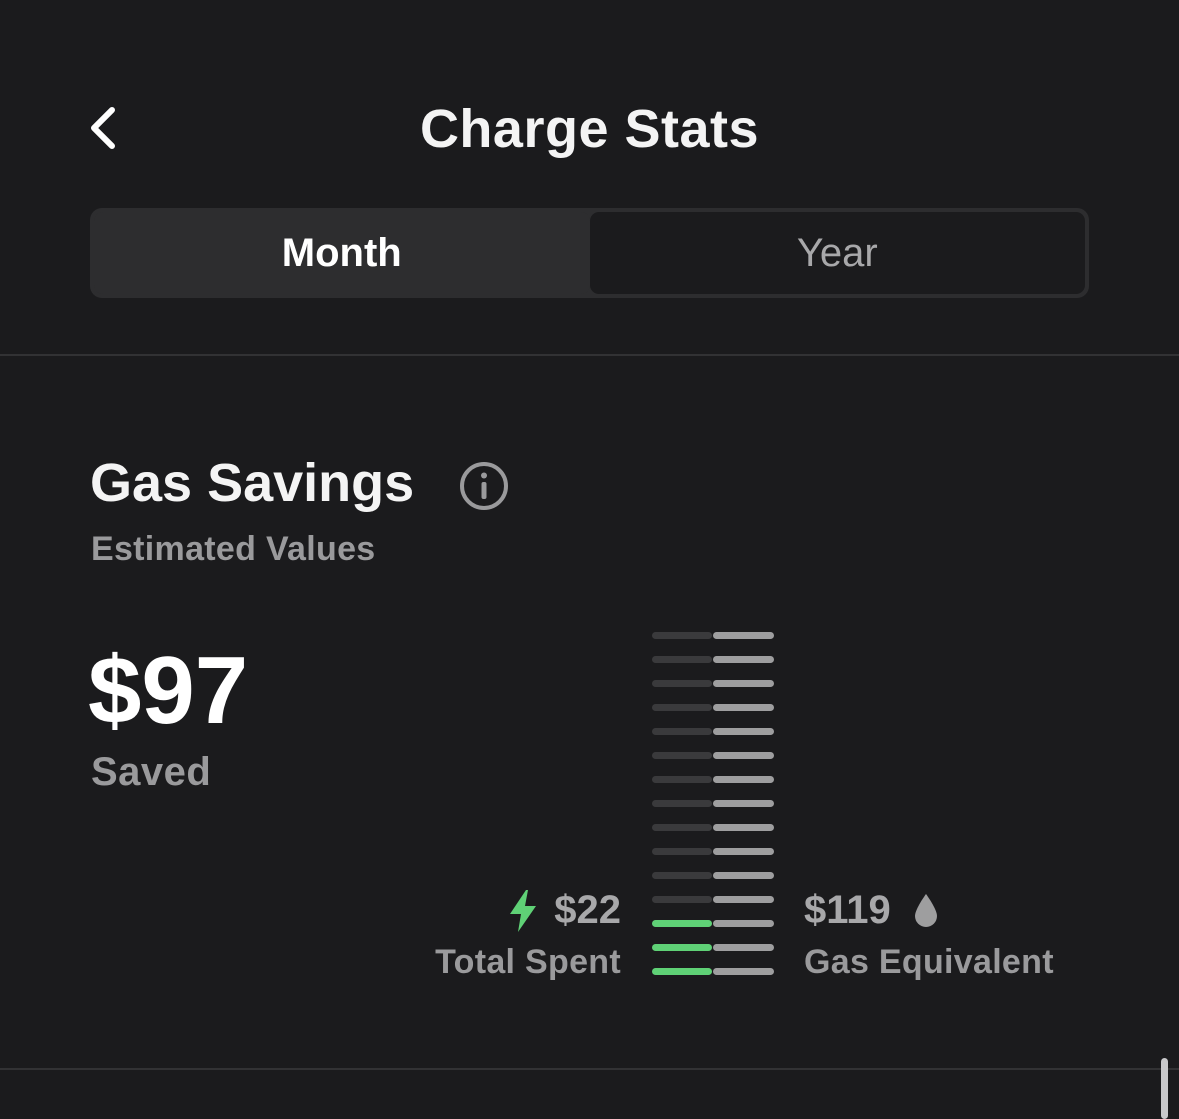 The width and height of the screenshot is (1179, 1119). Describe the element at coordinates (929, 962) in the screenshot. I see `gas-equivalent-label: Gas Equivalent` at that location.